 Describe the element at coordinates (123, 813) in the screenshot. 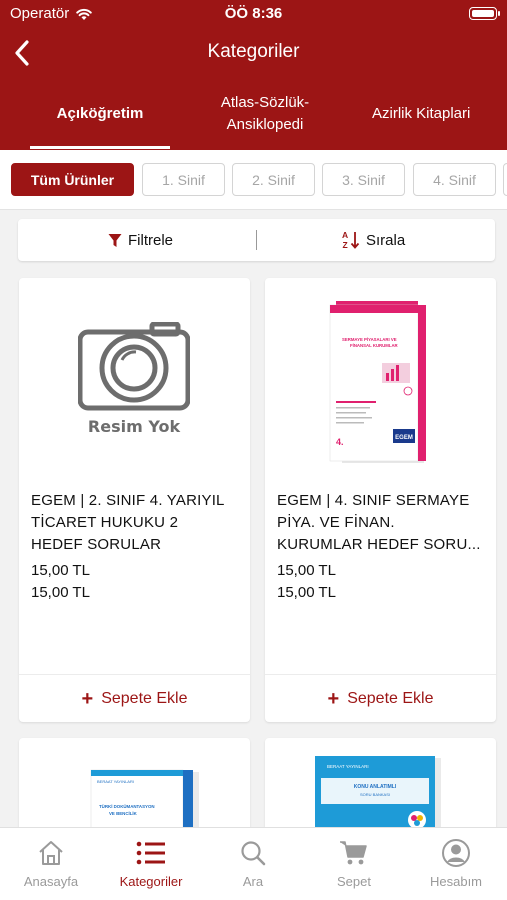

I see `svg-text: VE BENCİLİK` at that location.